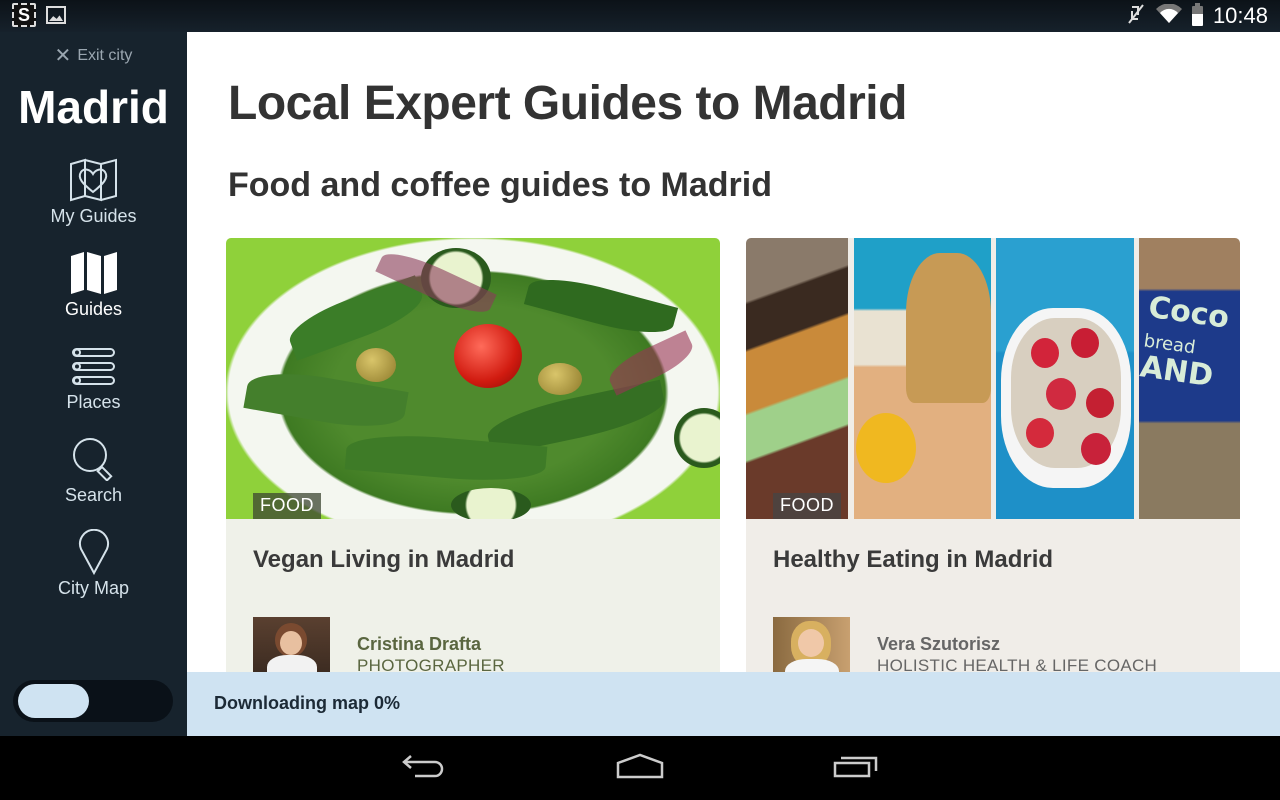  I want to click on list-icon, so click(93, 366).